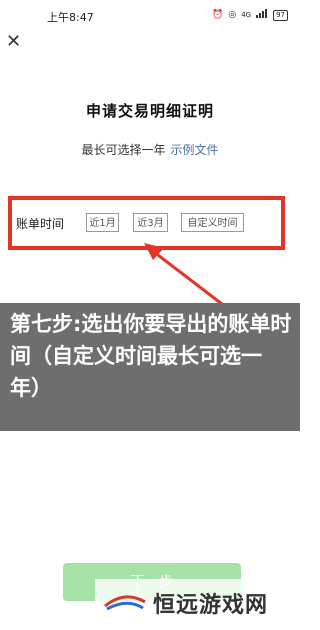 The image size is (320, 630). What do you see at coordinates (246, 15) in the screenshot?
I see `network-label: 4G` at bounding box center [246, 15].